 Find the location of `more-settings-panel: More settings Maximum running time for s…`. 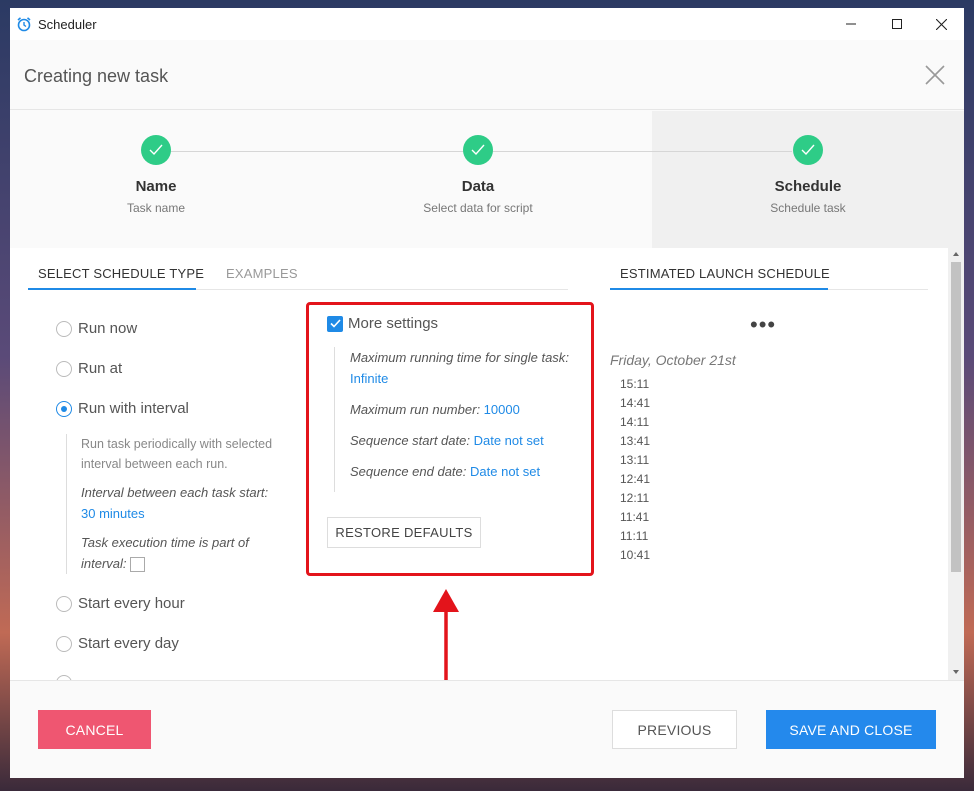

more-settings-panel: More settings Maximum running time for s… is located at coordinates (450, 439).